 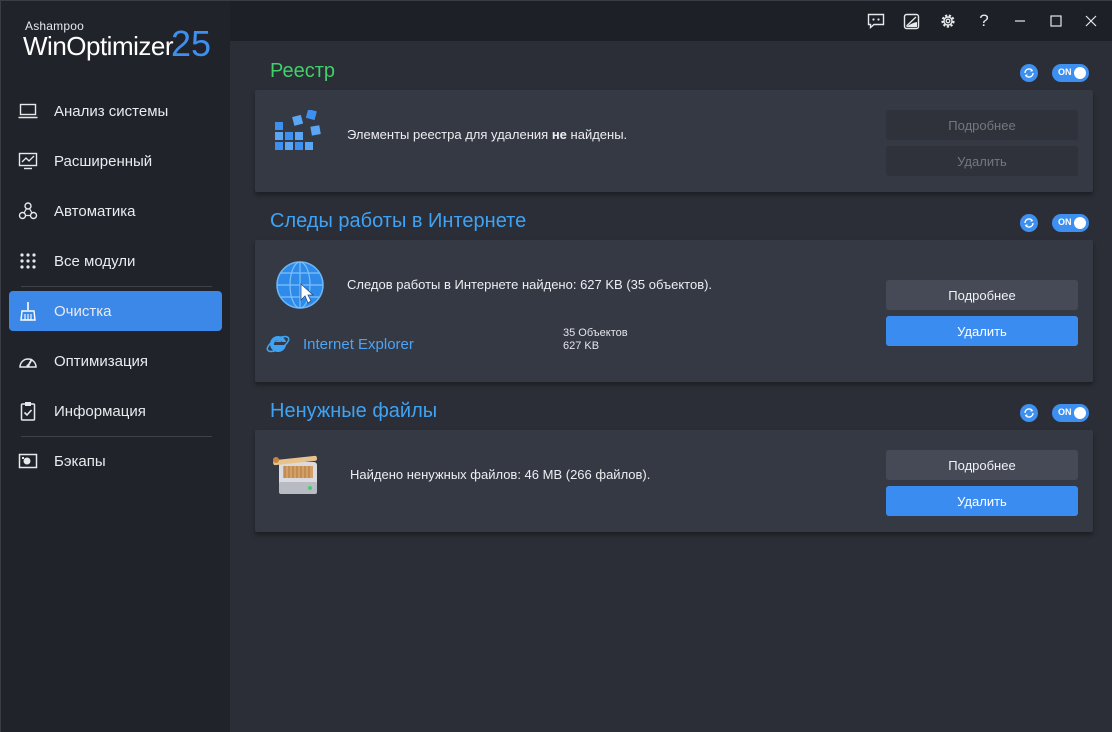 What do you see at coordinates (982, 465) in the screenshot?
I see `junk-details-button: Подробнее` at bounding box center [982, 465].